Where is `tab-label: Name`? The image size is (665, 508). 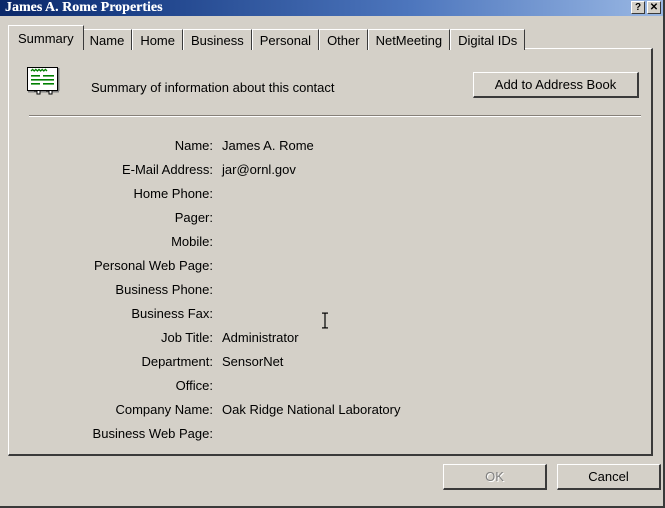 tab-label: Name is located at coordinates (107, 40).